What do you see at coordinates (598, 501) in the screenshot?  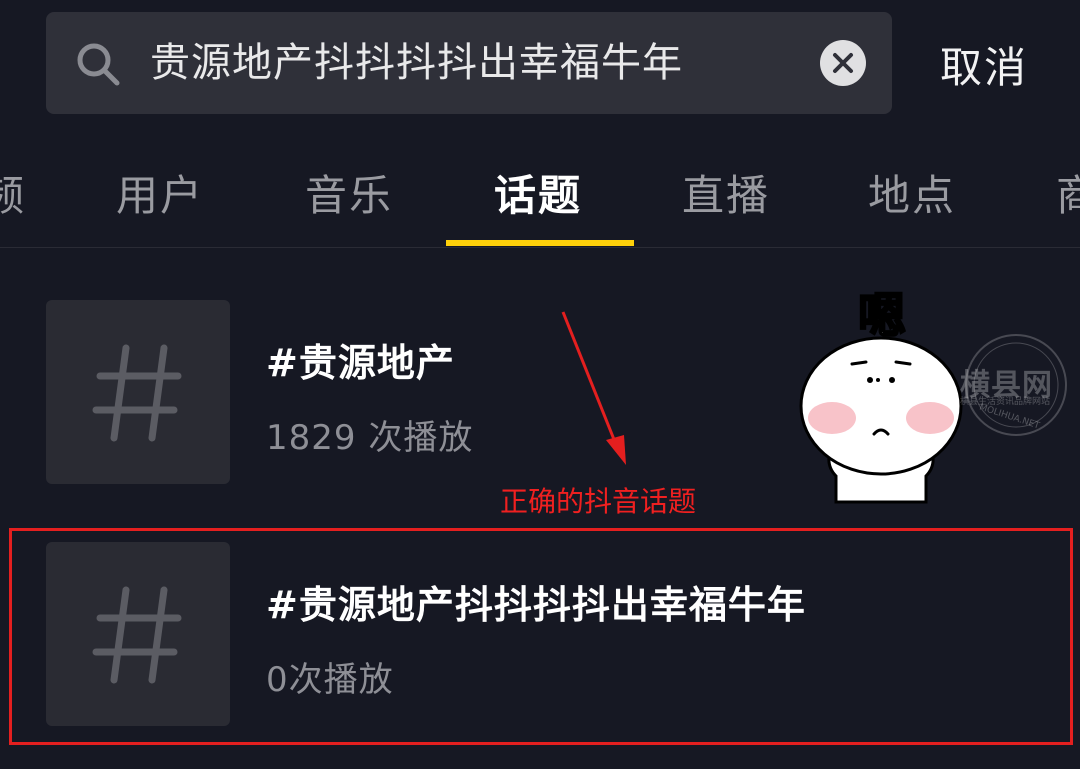 I see `annotation-label: 正确的抖音话题` at bounding box center [598, 501].